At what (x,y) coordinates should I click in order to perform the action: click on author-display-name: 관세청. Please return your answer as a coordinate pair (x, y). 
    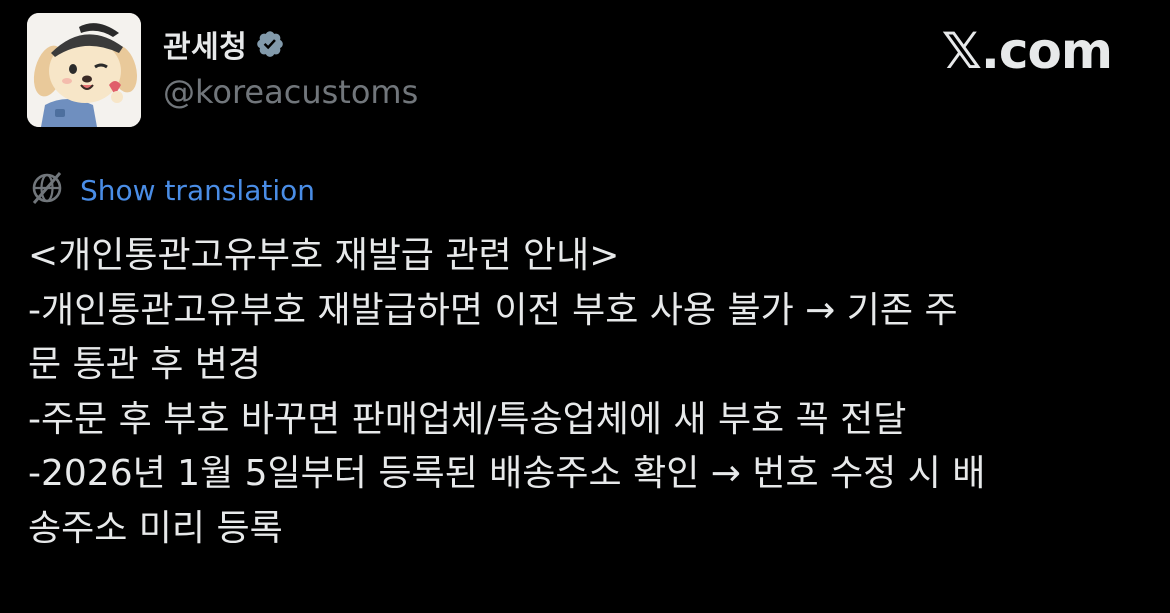
    Looking at the image, I should click on (205, 44).